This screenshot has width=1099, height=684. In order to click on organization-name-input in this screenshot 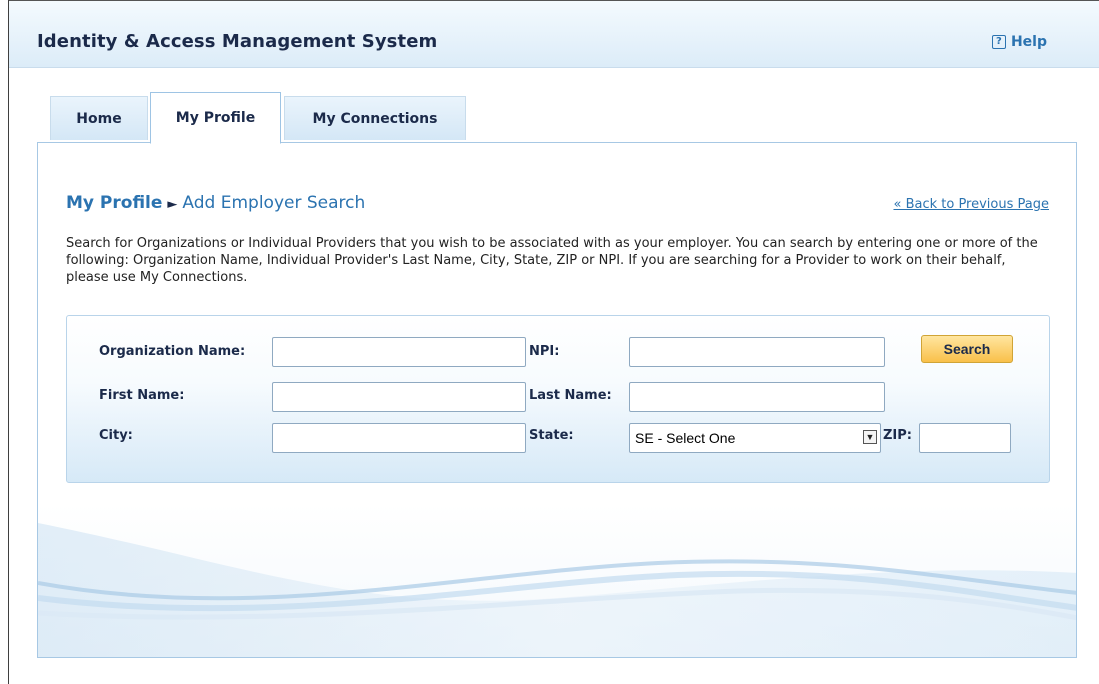, I will do `click(399, 352)`.